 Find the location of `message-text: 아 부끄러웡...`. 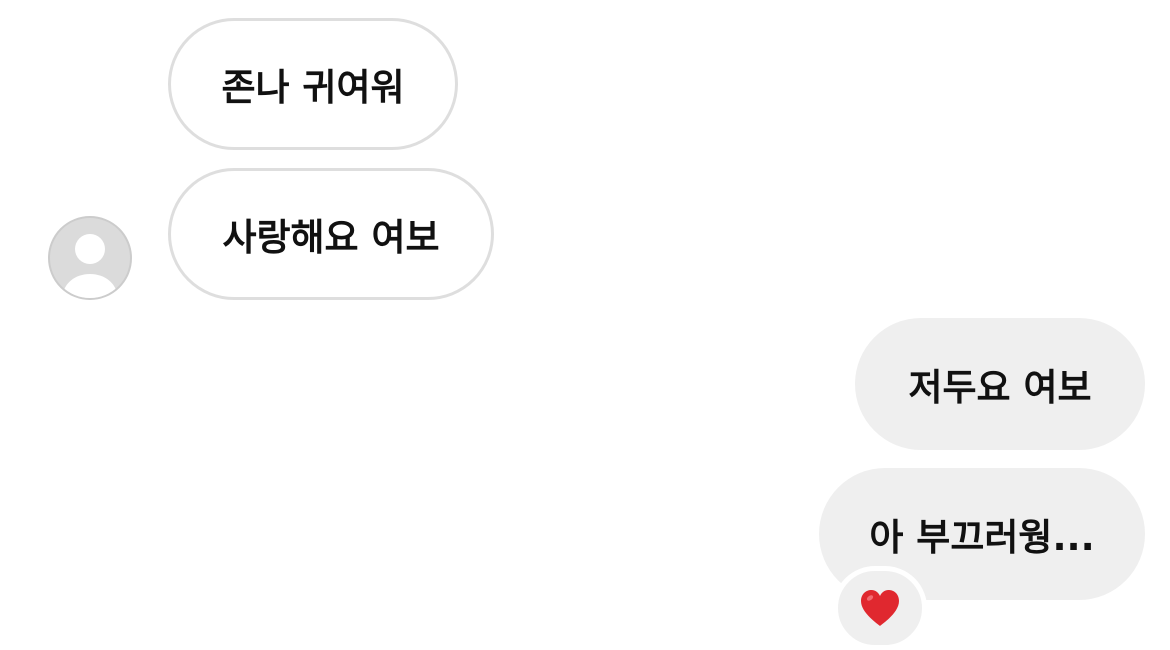

message-text: 아 부끄러웡... is located at coordinates (982, 537).